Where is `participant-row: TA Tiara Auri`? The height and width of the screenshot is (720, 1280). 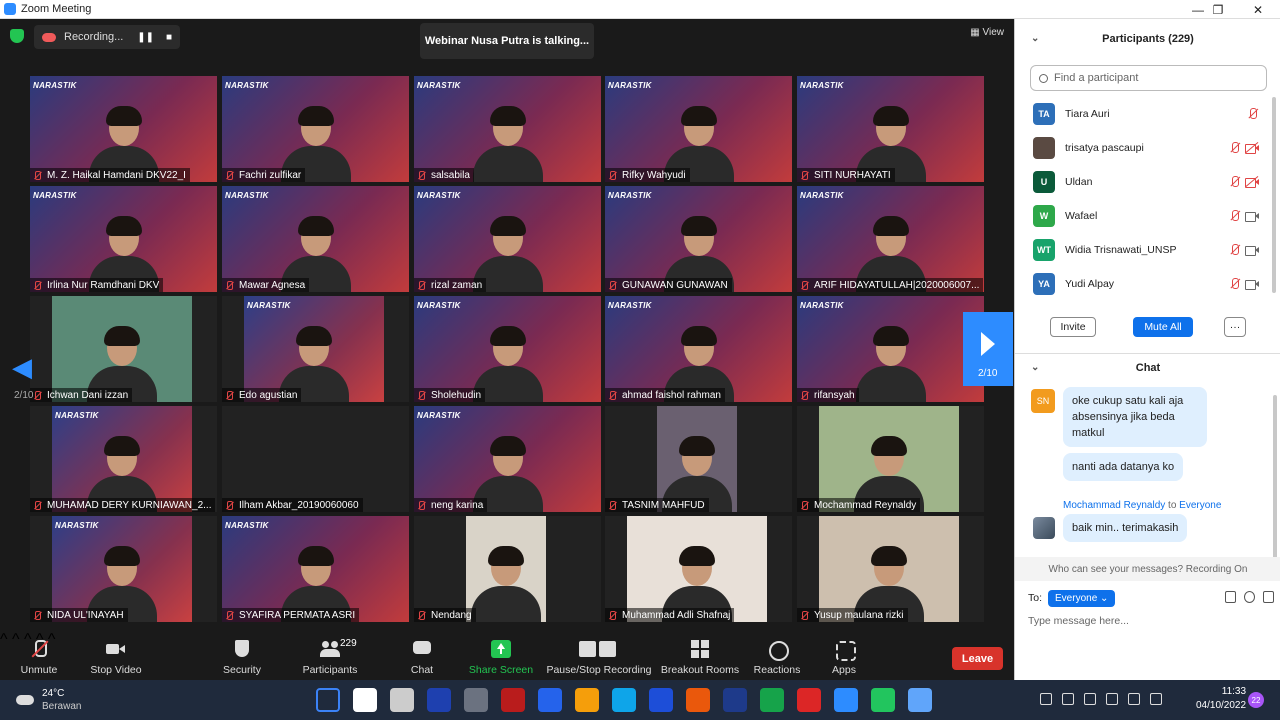
participant-row: TA Tiara Auri is located at coordinates (1143, 114).